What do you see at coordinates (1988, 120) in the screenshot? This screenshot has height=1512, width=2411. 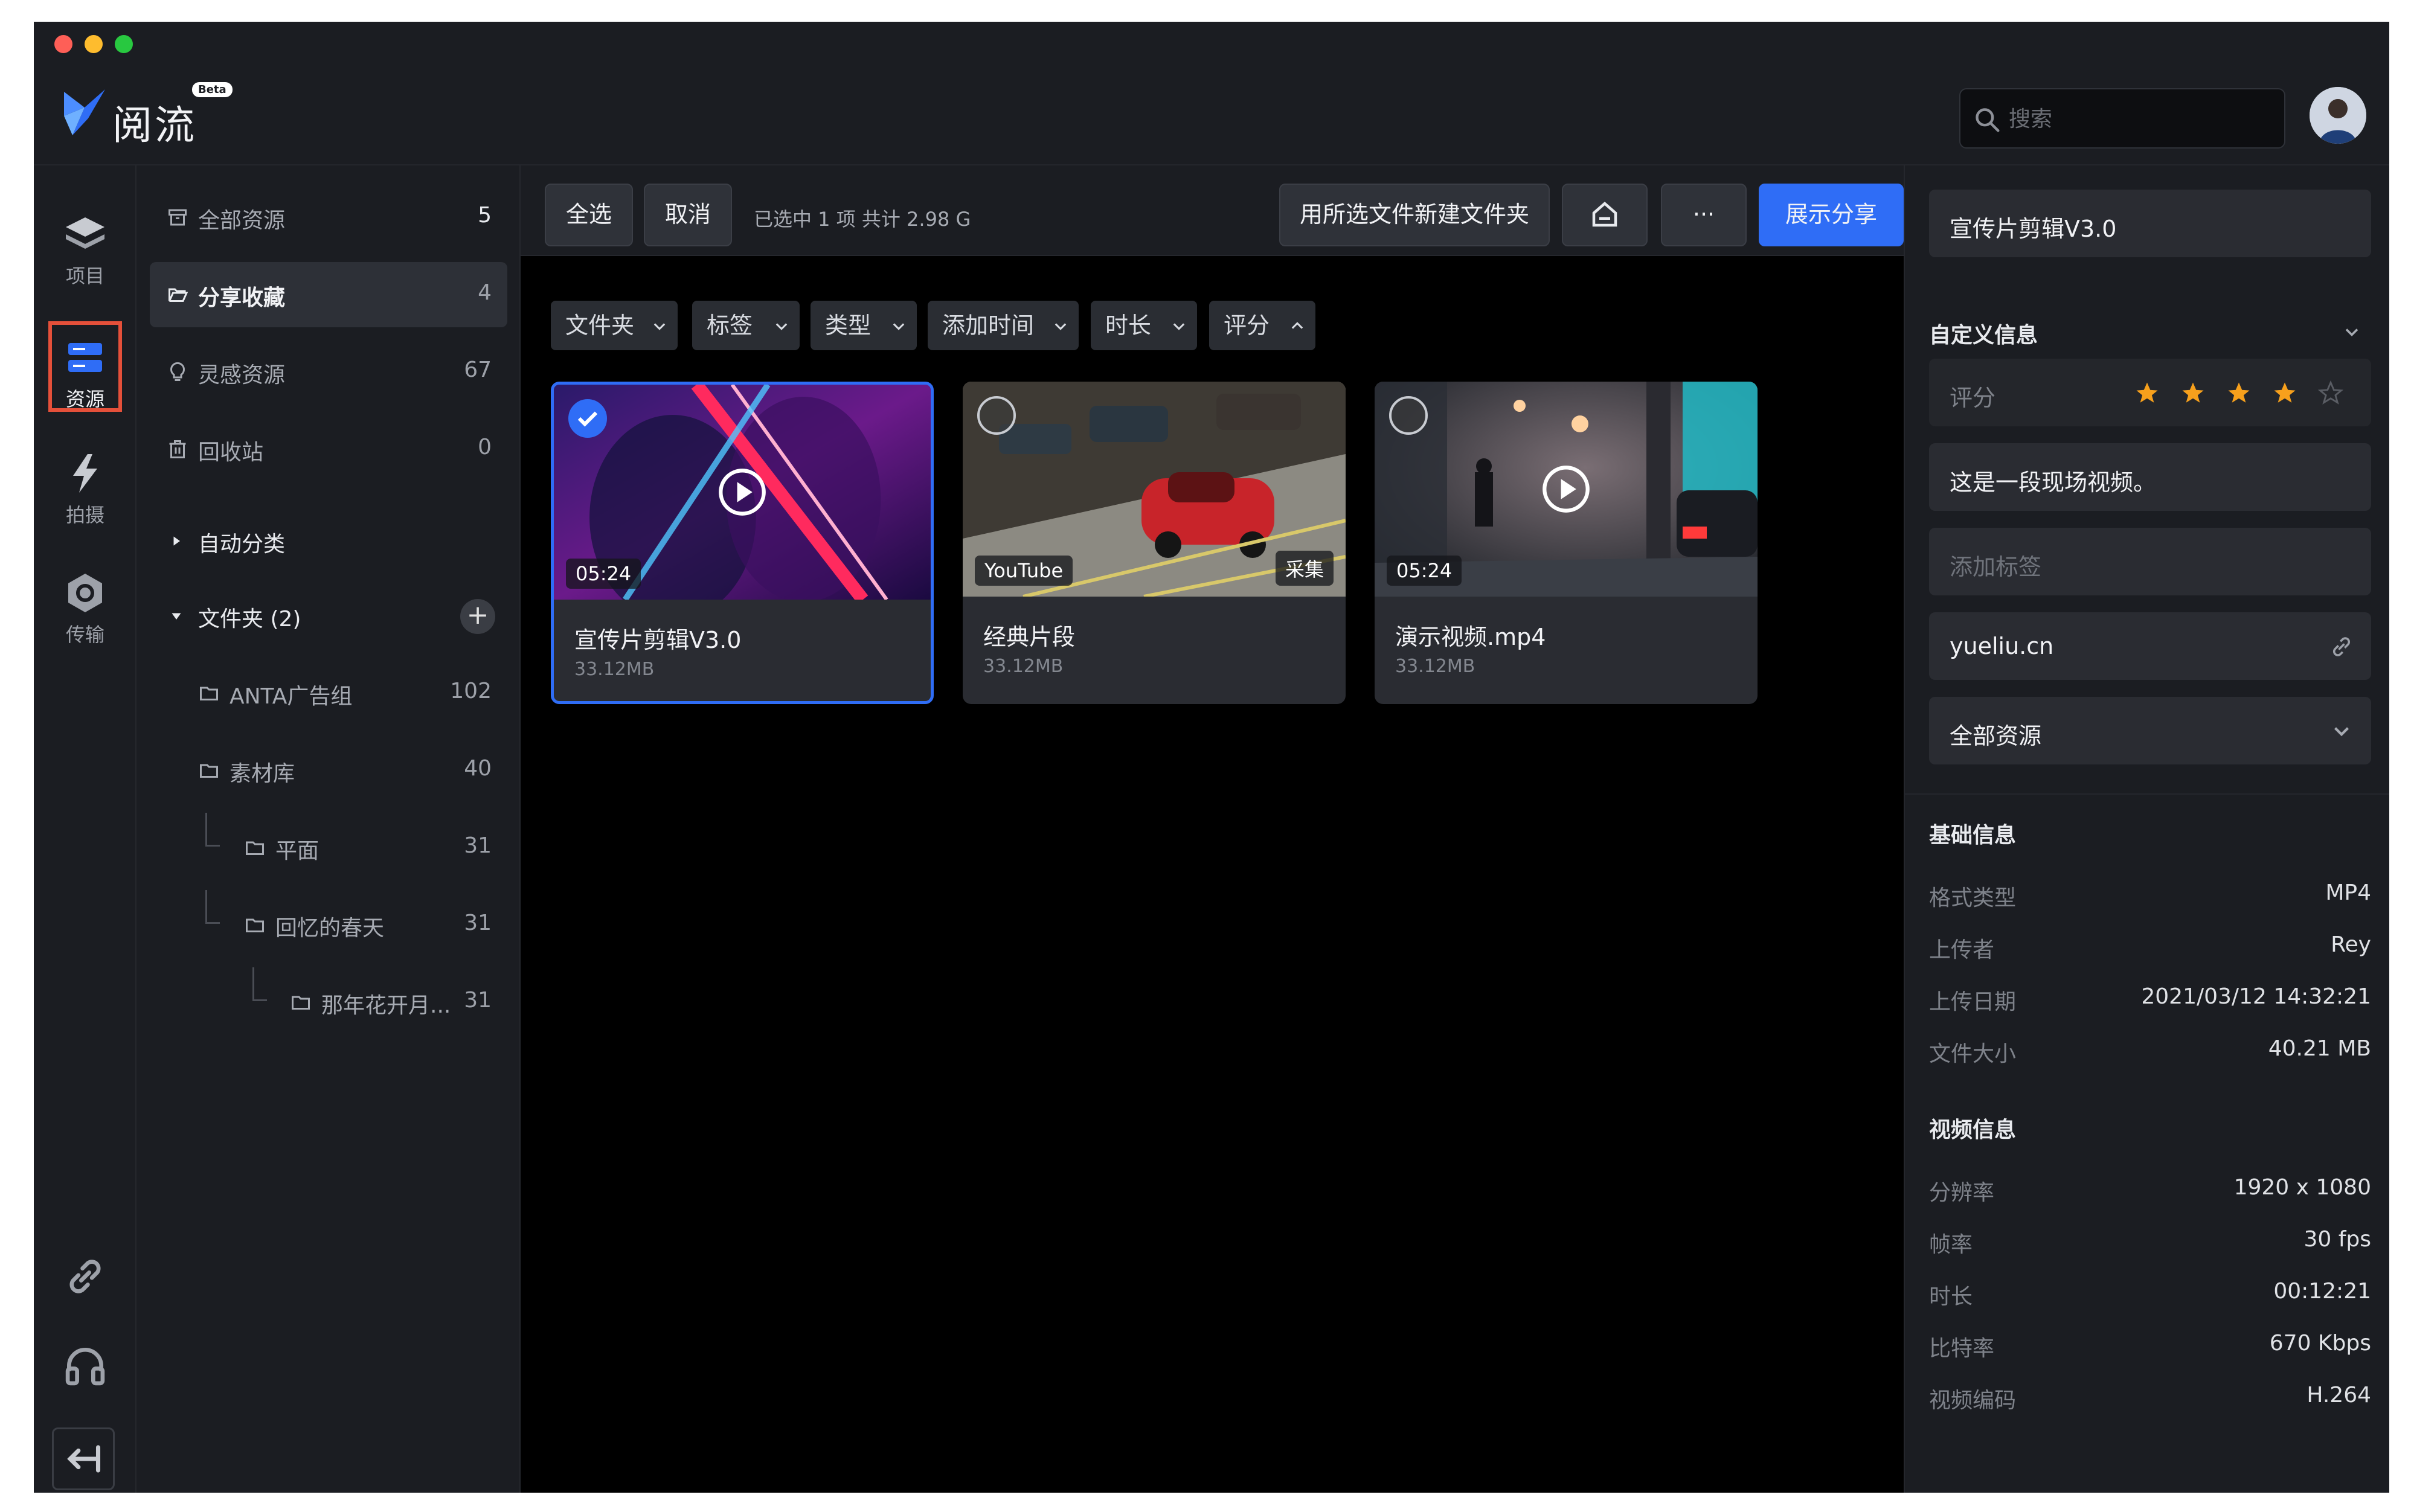 I see `search-icon` at bounding box center [1988, 120].